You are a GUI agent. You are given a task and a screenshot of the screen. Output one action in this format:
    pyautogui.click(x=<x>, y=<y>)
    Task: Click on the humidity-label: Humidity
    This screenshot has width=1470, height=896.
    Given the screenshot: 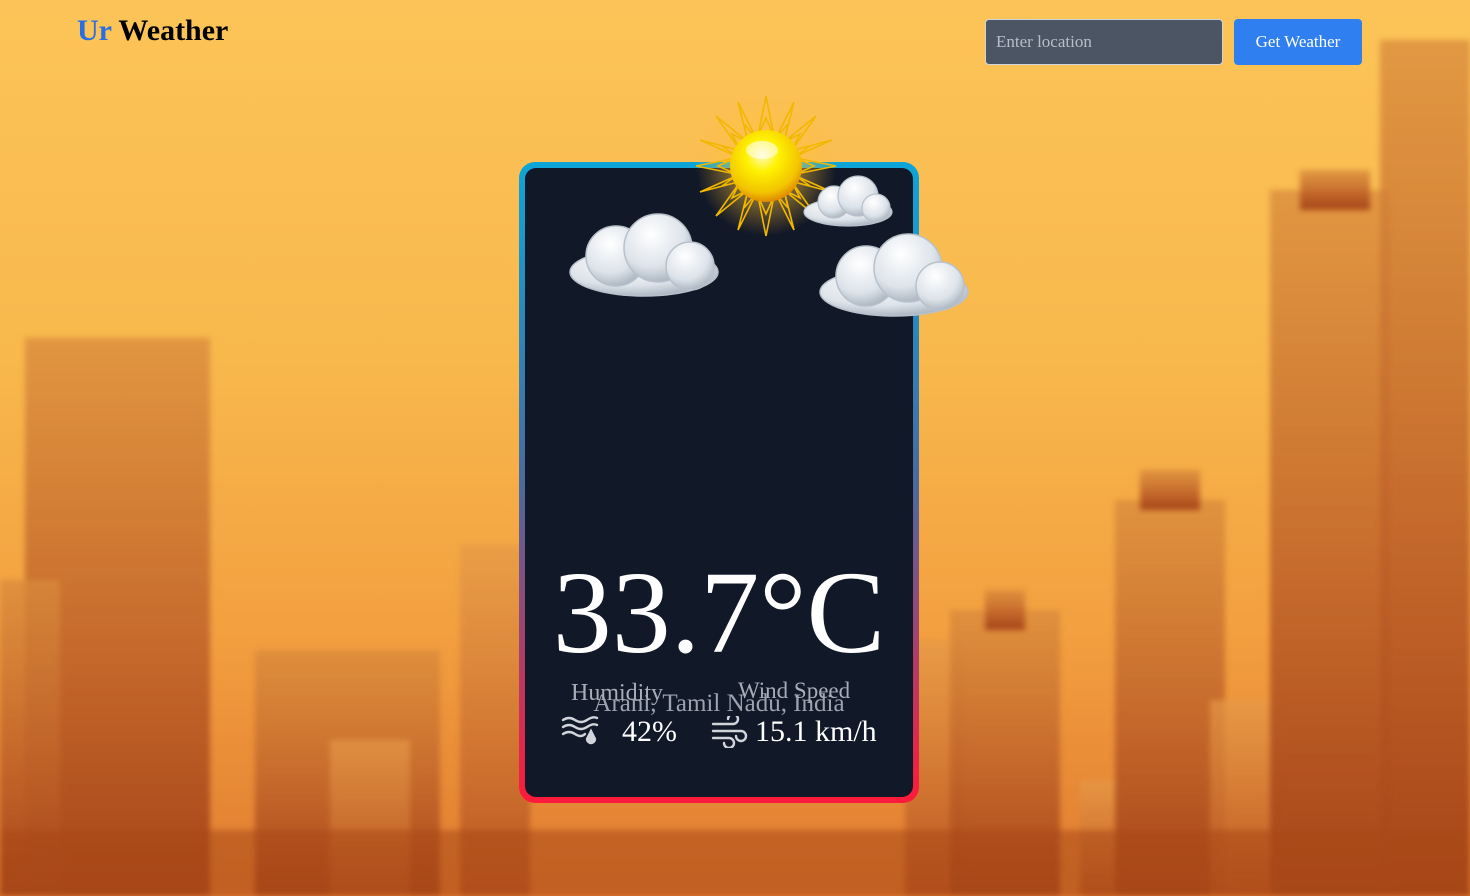 What is the action you would take?
    pyautogui.click(x=617, y=693)
    